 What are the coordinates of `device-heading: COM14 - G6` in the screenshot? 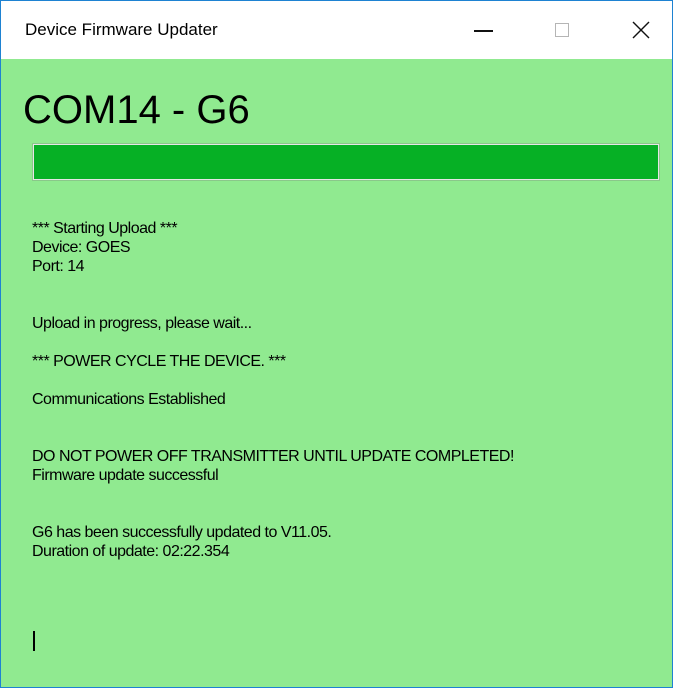 It's located at (136, 110).